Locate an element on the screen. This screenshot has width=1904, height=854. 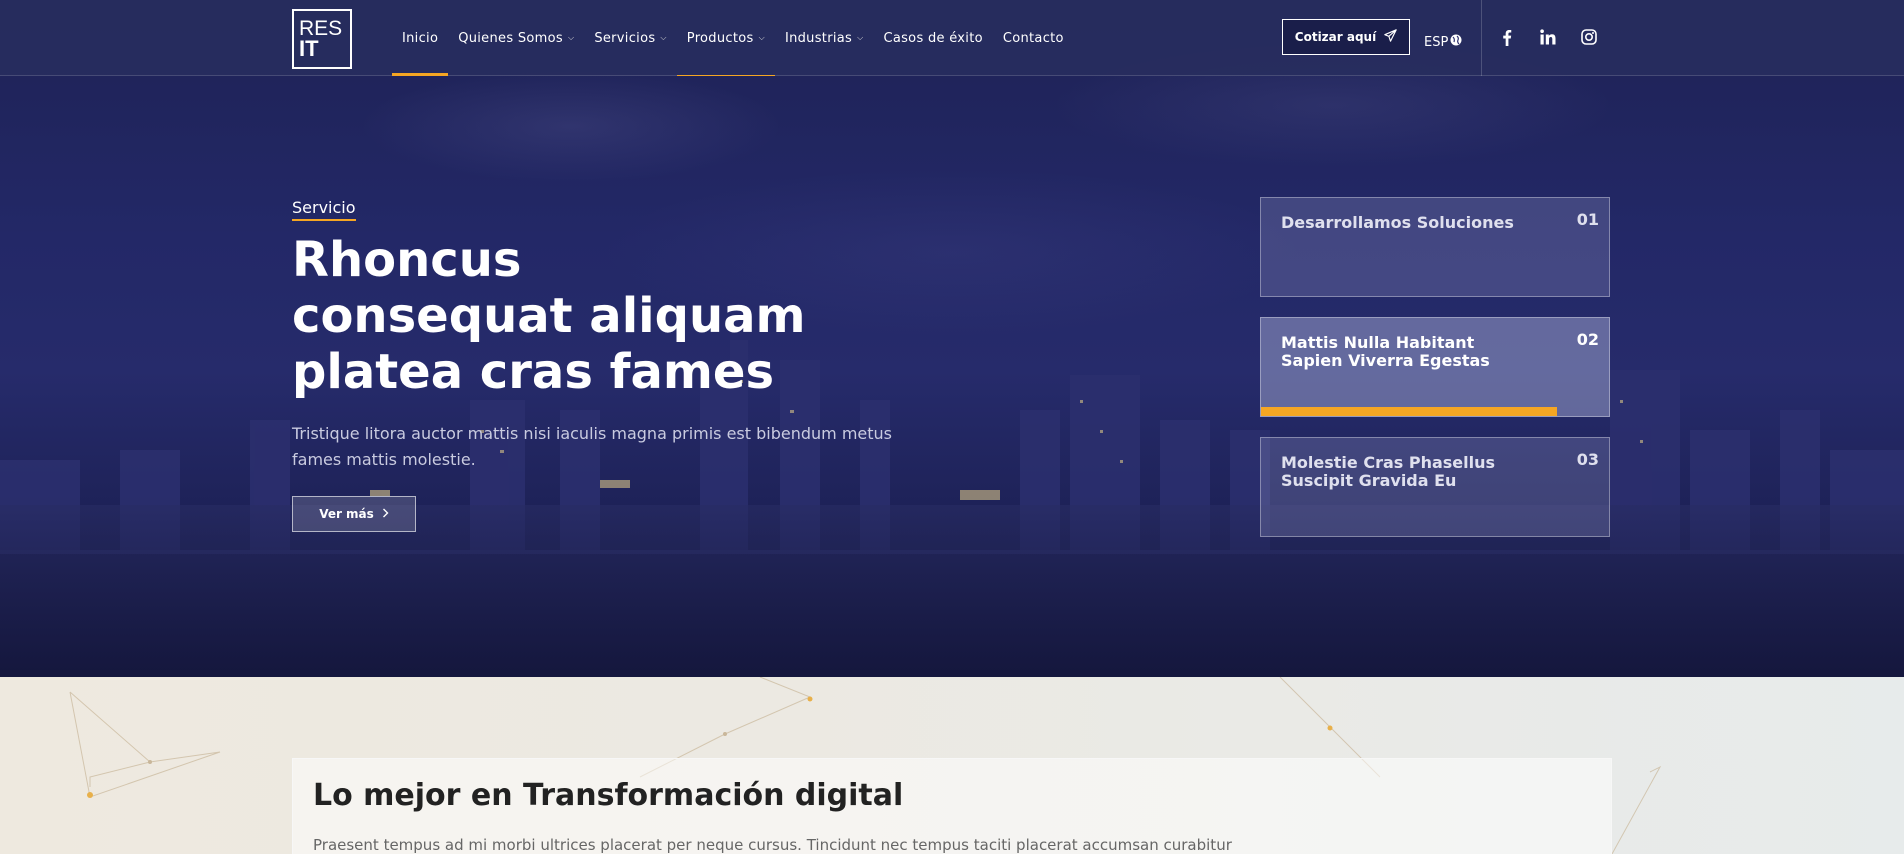
menu-item-servicios: Servicios ⌵ is located at coordinates (630, 38).